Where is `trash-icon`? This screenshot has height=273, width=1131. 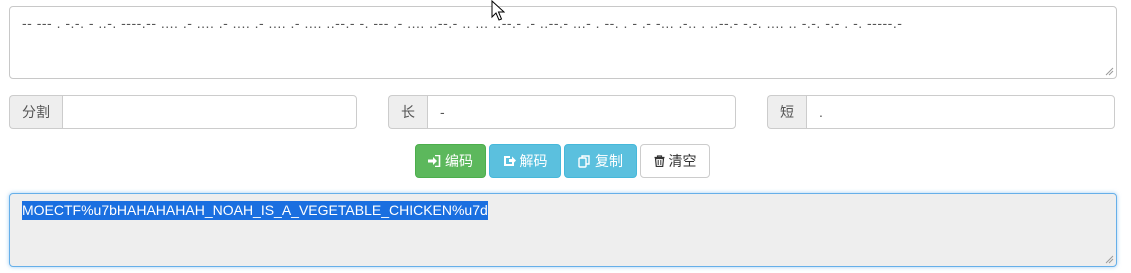 trash-icon is located at coordinates (659, 161).